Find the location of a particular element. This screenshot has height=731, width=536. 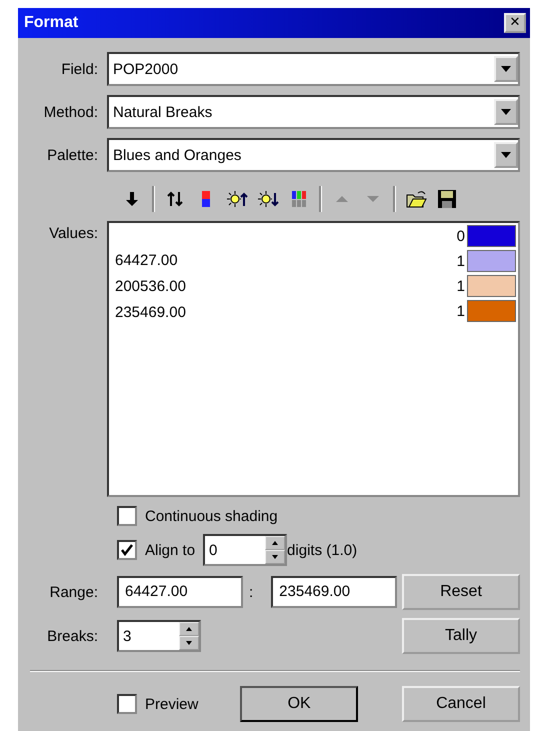

field-label: Values: is located at coordinates (73, 233).